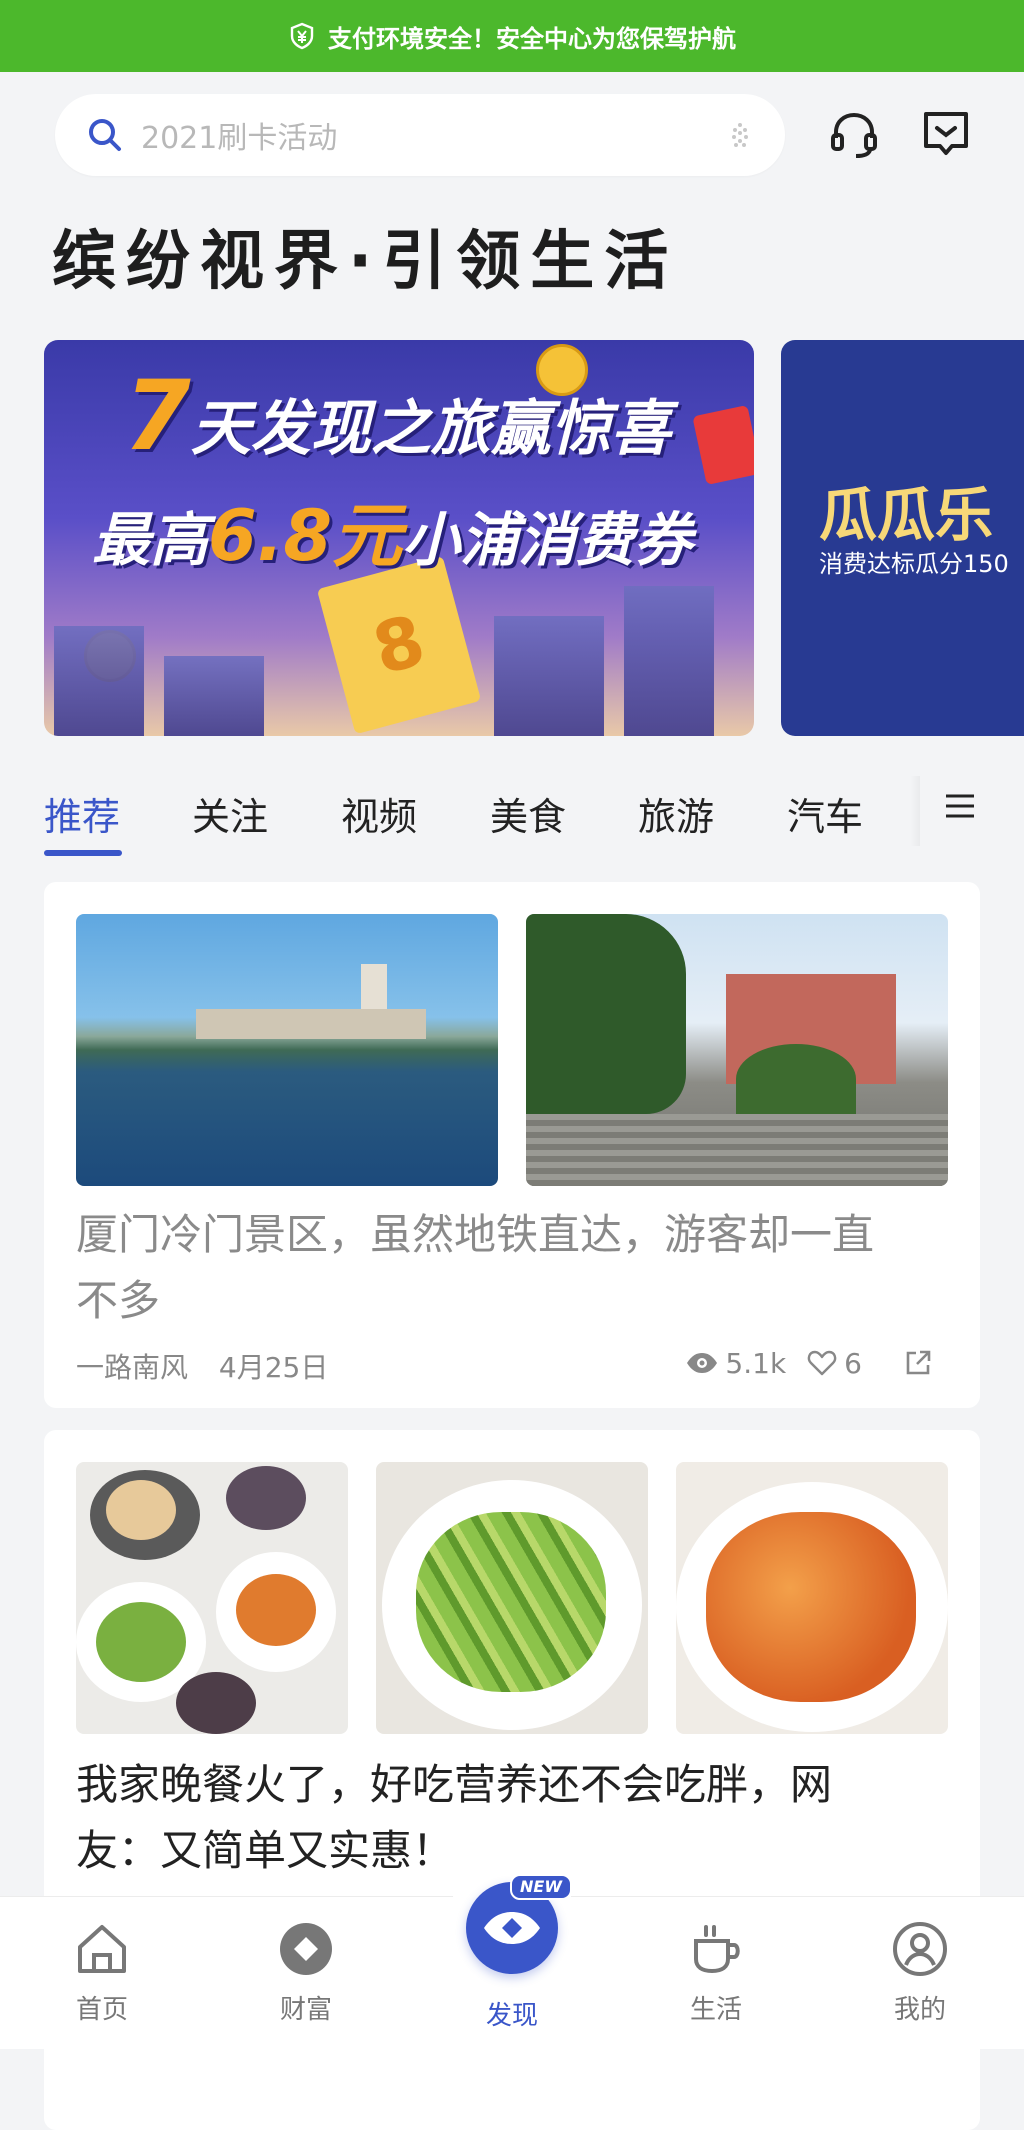  What do you see at coordinates (132, 1367) in the screenshot?
I see `article-author: 一路南风` at bounding box center [132, 1367].